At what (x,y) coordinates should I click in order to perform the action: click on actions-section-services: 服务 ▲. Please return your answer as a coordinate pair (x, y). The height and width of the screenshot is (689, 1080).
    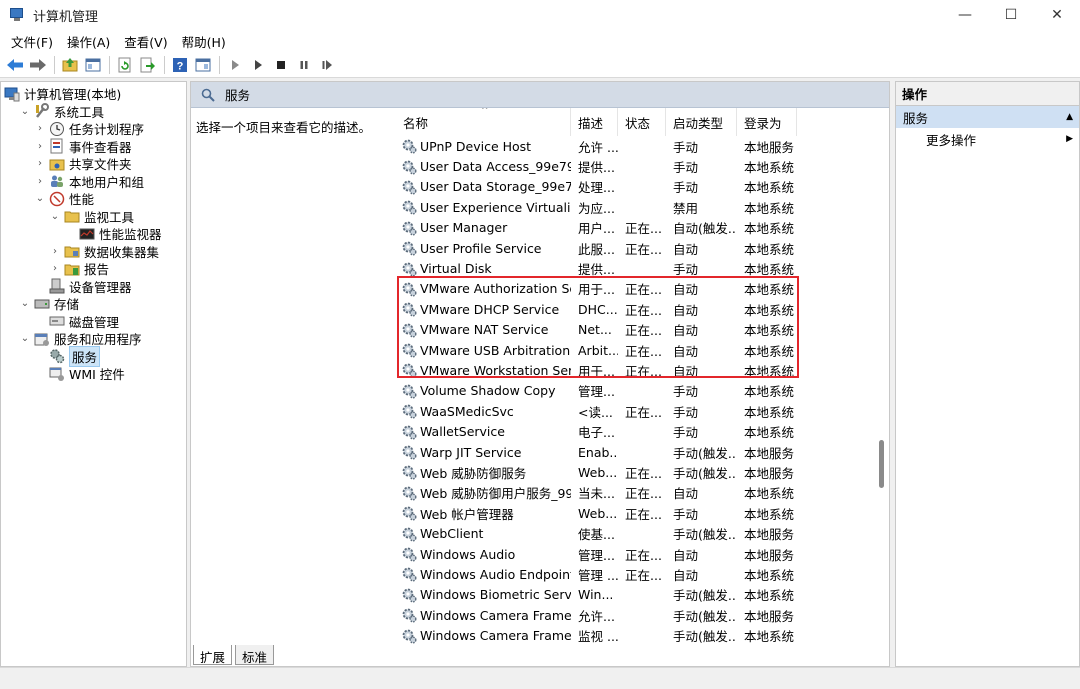
    Looking at the image, I should click on (987, 117).